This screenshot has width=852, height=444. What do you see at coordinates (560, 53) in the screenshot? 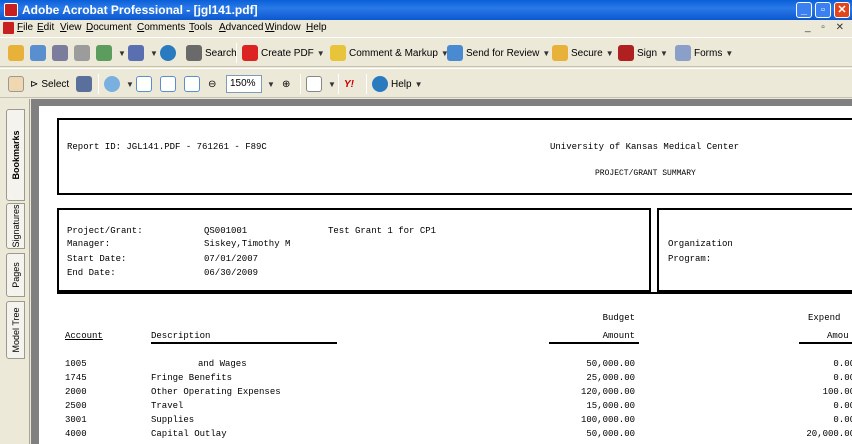
I see `lock-icon` at bounding box center [560, 53].